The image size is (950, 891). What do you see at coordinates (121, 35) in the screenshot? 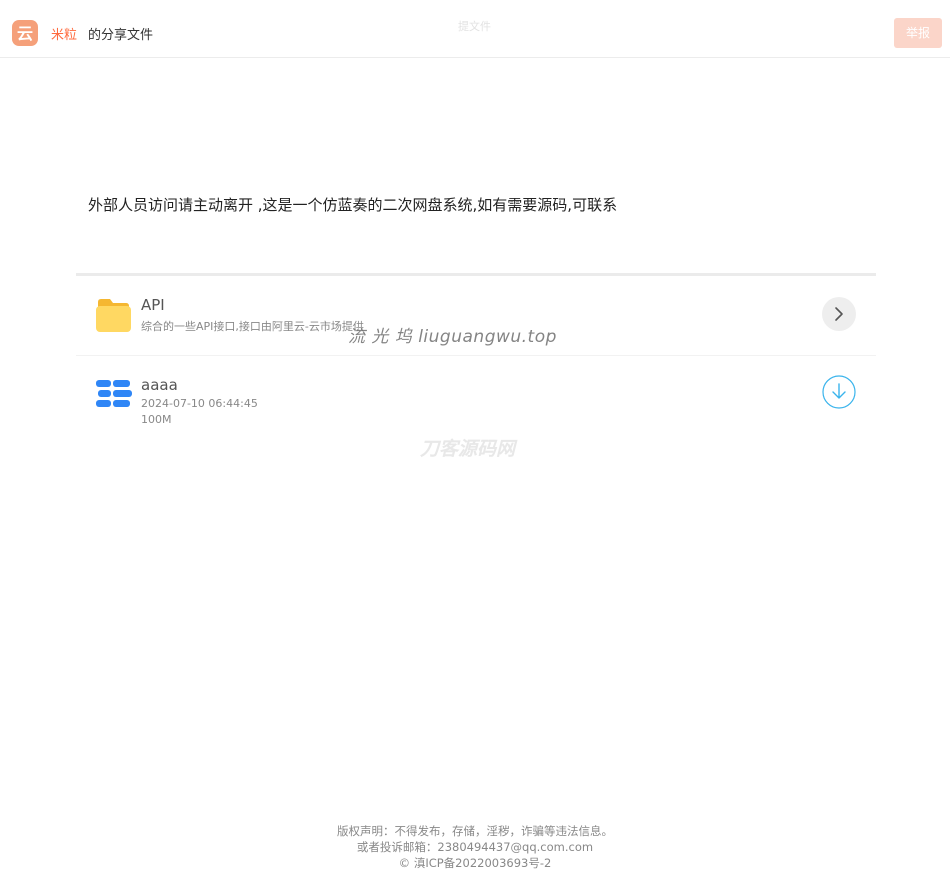
I see `share-label: 的分享文件` at bounding box center [121, 35].